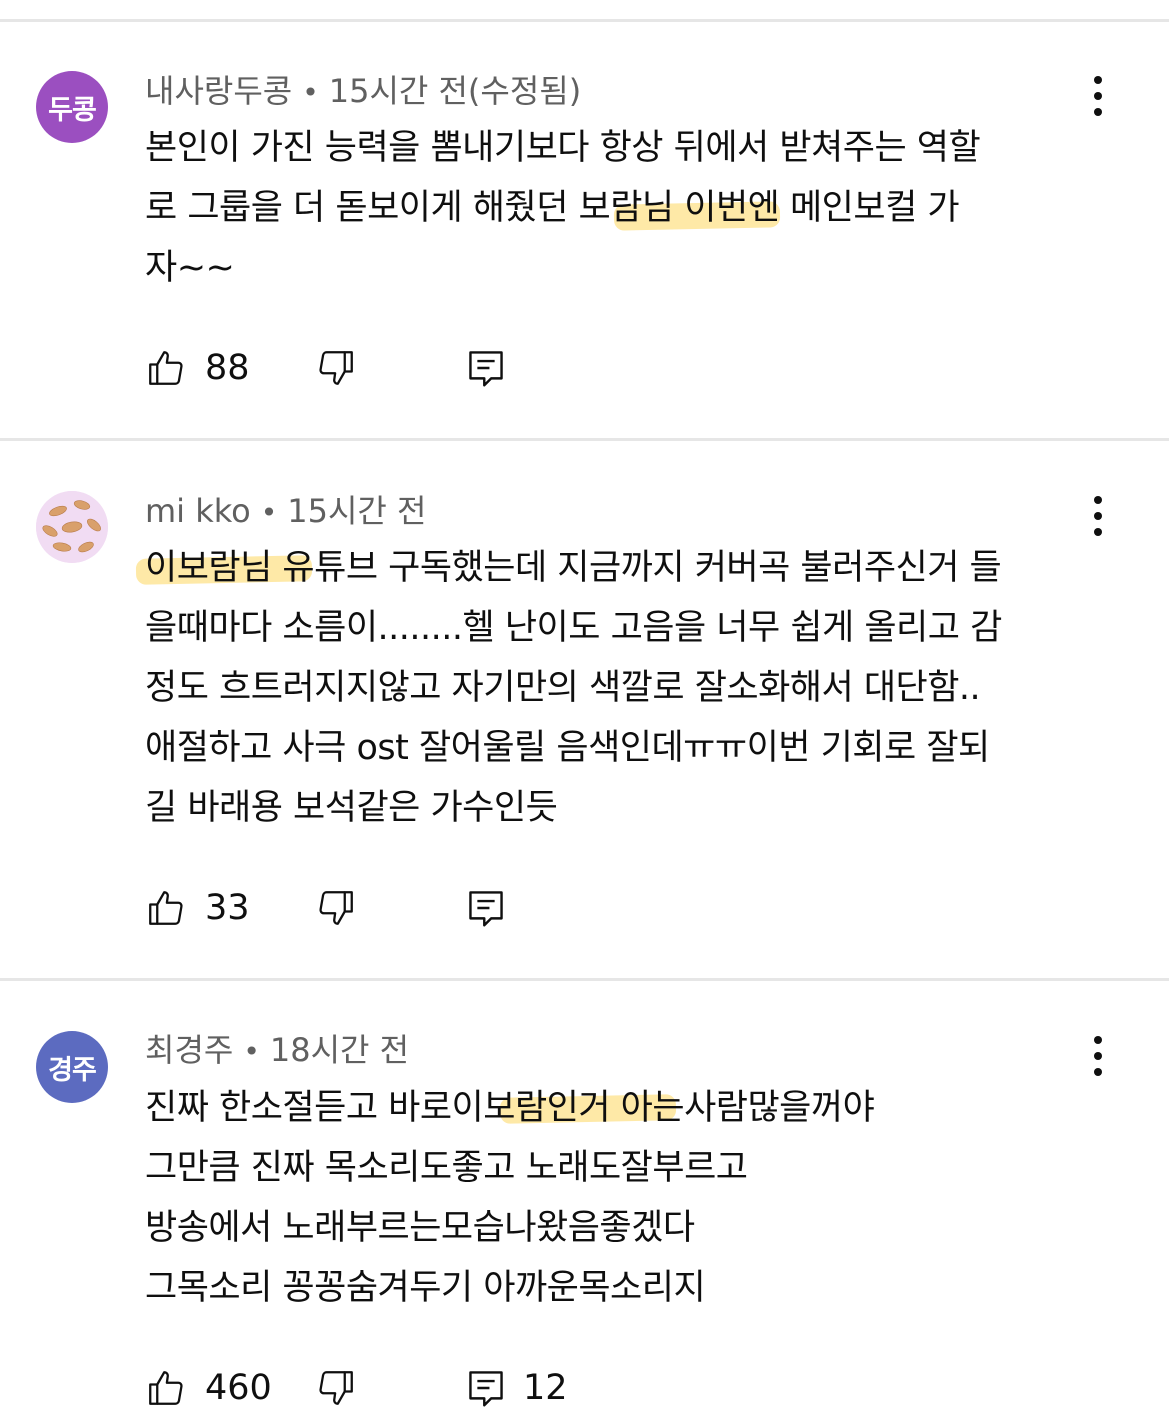 The width and height of the screenshot is (1169, 1410). Describe the element at coordinates (552, 208) in the screenshot. I see `comment-line: 로 그룹을 더 돋보이게 해줬던 보람님 이번엔 메인보컬 가` at that location.